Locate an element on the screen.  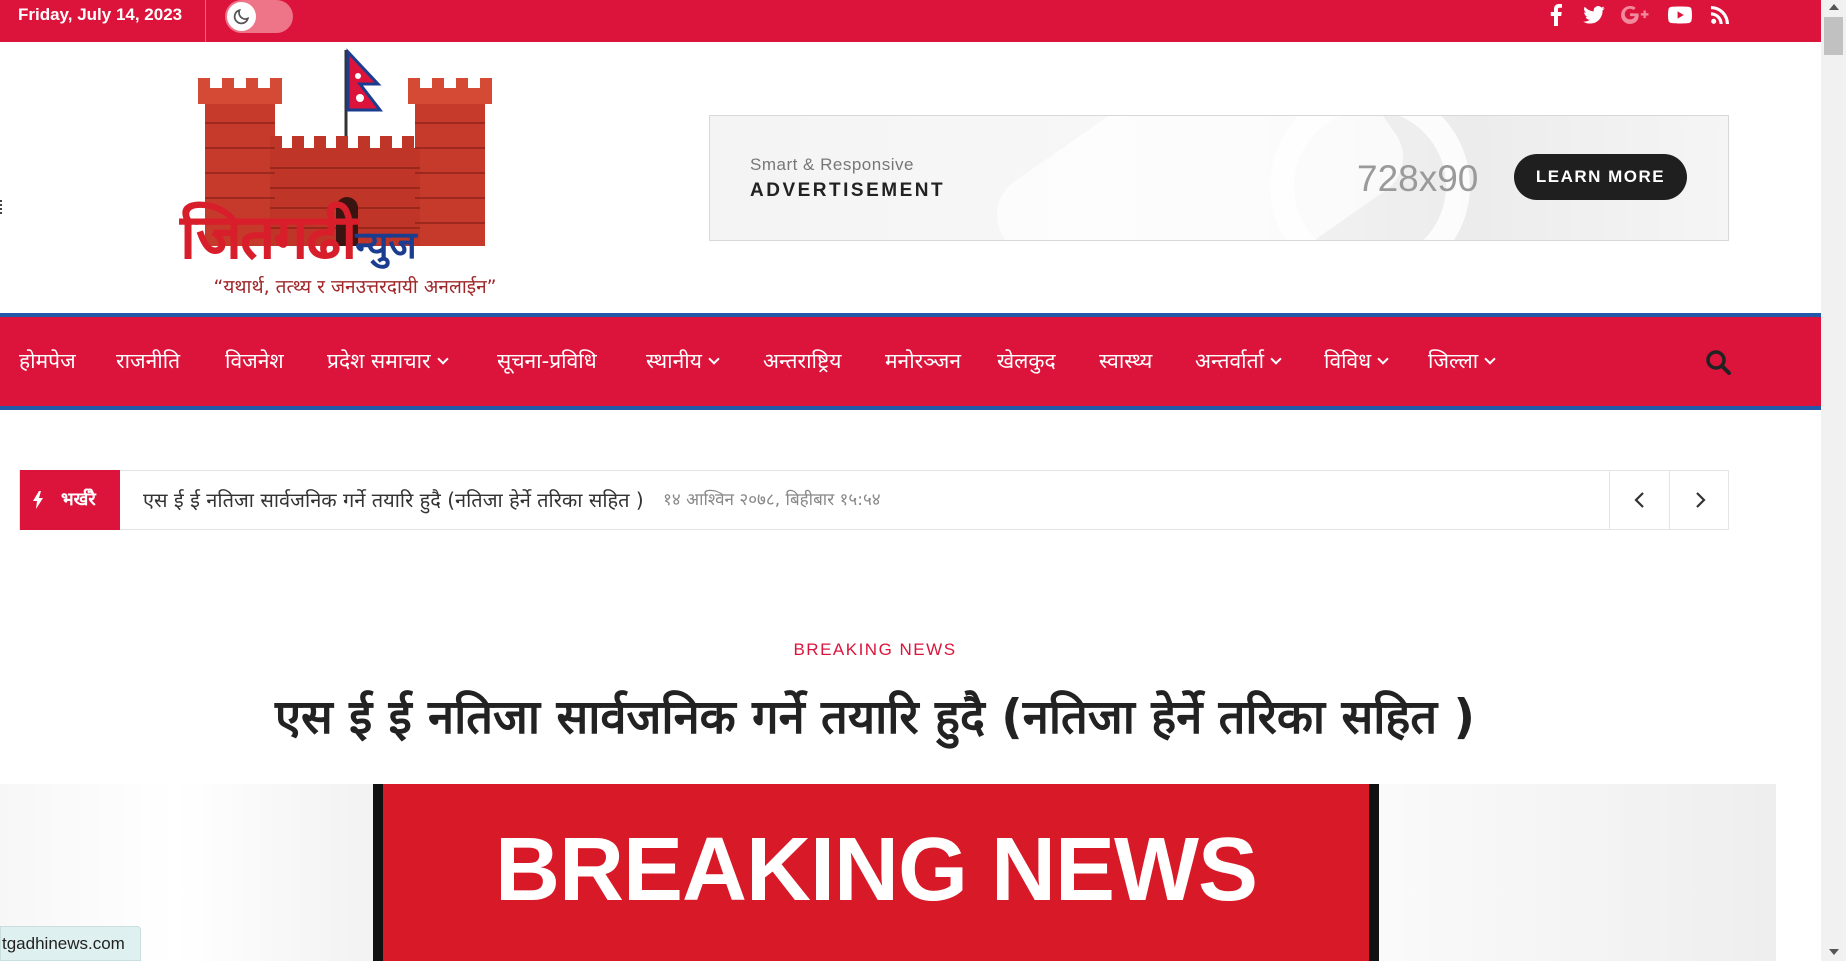
nav-item-province-news: प्रदेश समाचार is located at coordinates (388, 361).